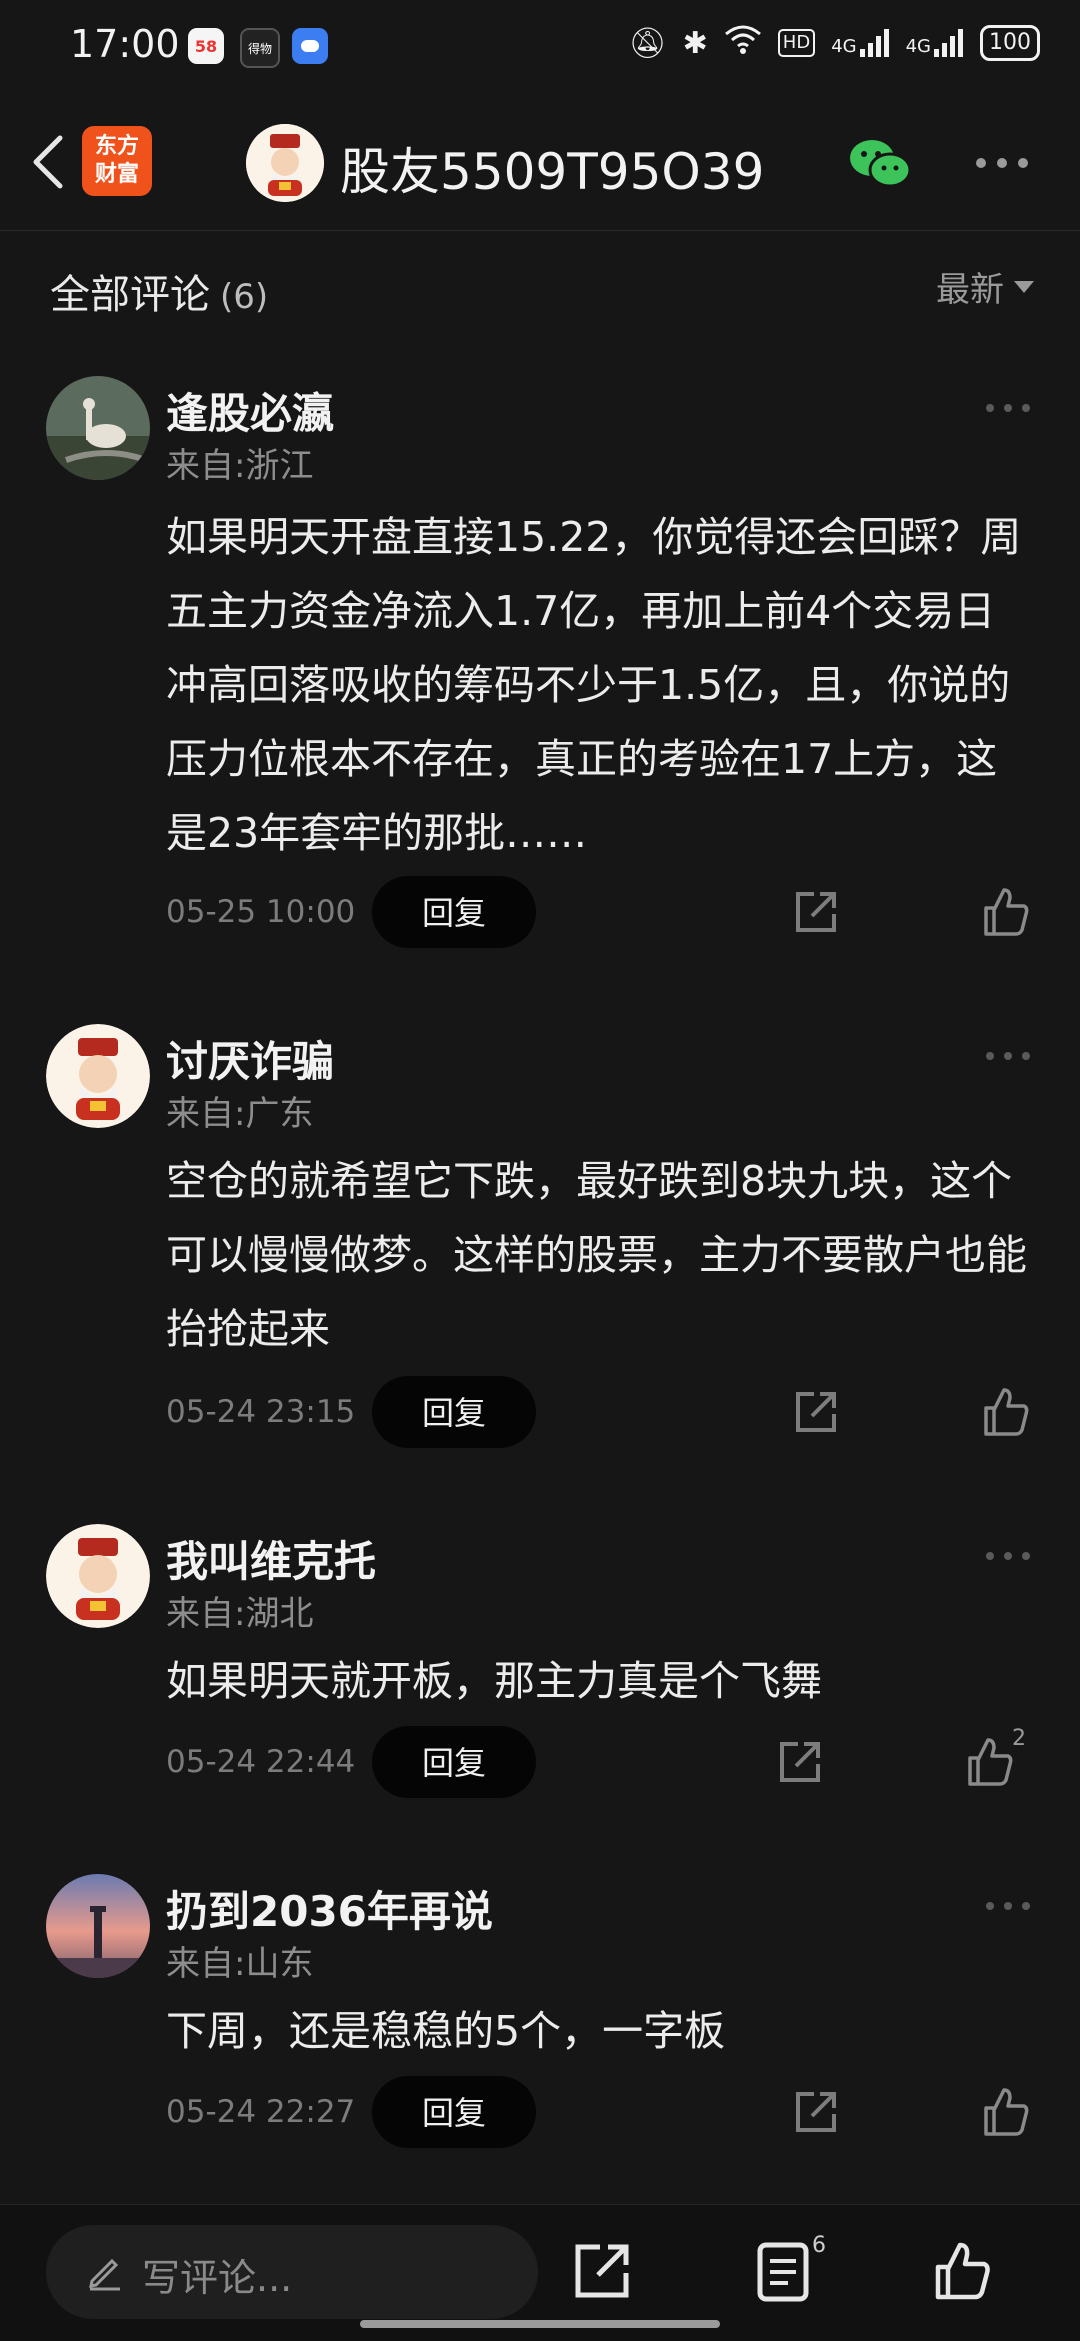 This screenshot has height=2341, width=1080. Describe the element at coordinates (285, 163) in the screenshot. I see `author-avatar` at that location.